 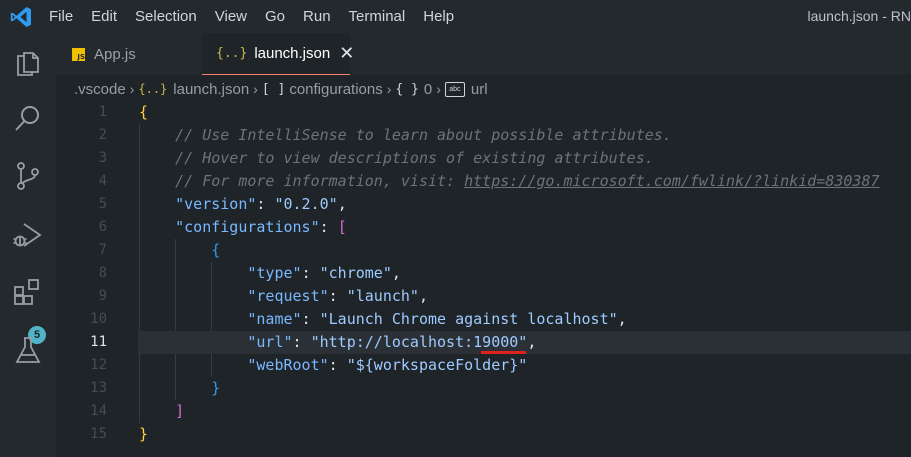 I want to click on menu-help: Help, so click(x=438, y=16).